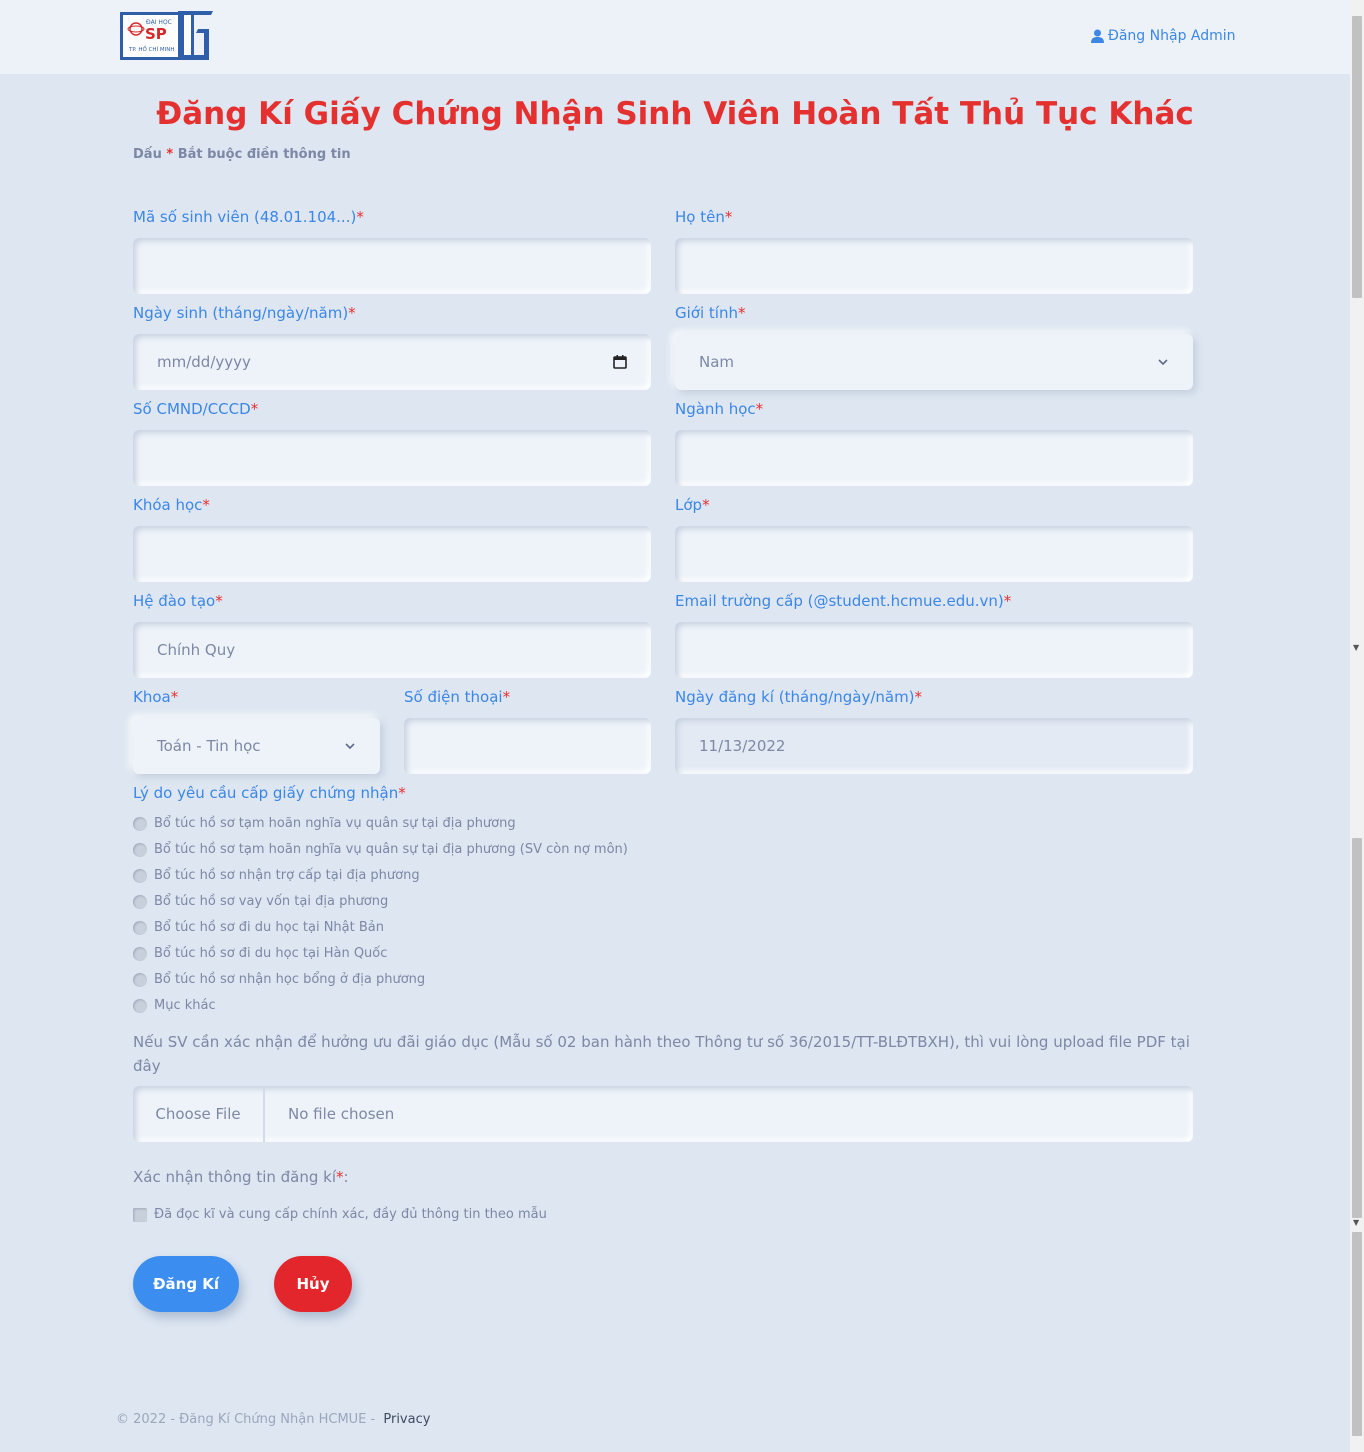 The image size is (1364, 1452). Describe the element at coordinates (799, 697) in the screenshot. I see `reg-date-label: Ngày đăng kí (tháng/ngày/năm)*` at that location.